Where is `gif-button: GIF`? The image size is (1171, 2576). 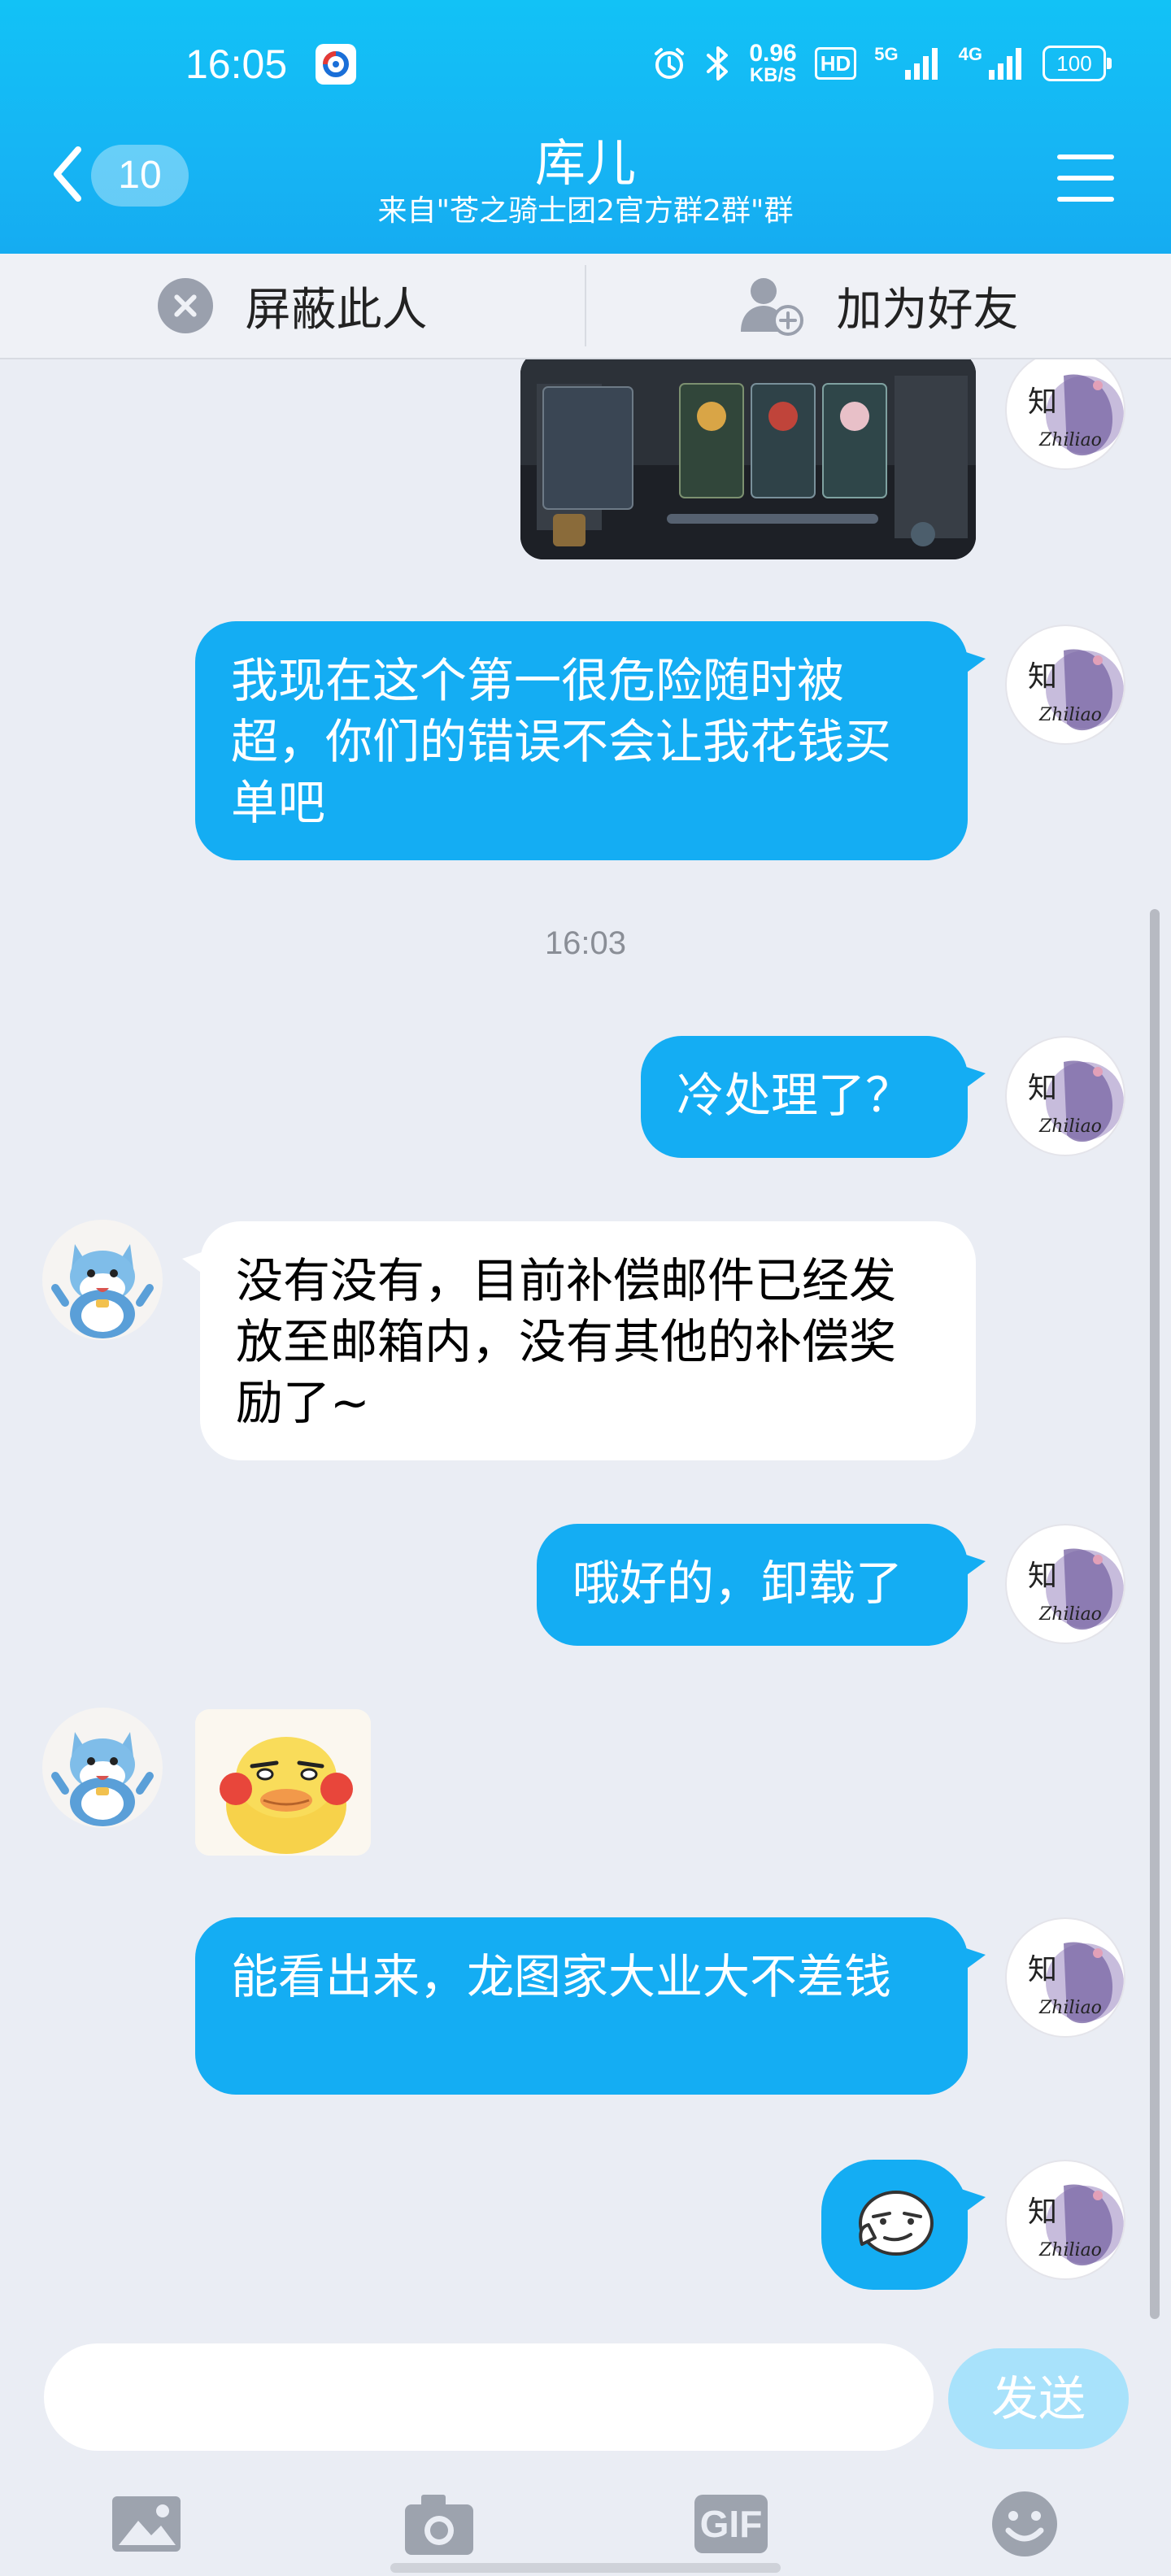
gif-button: GIF is located at coordinates (731, 2524).